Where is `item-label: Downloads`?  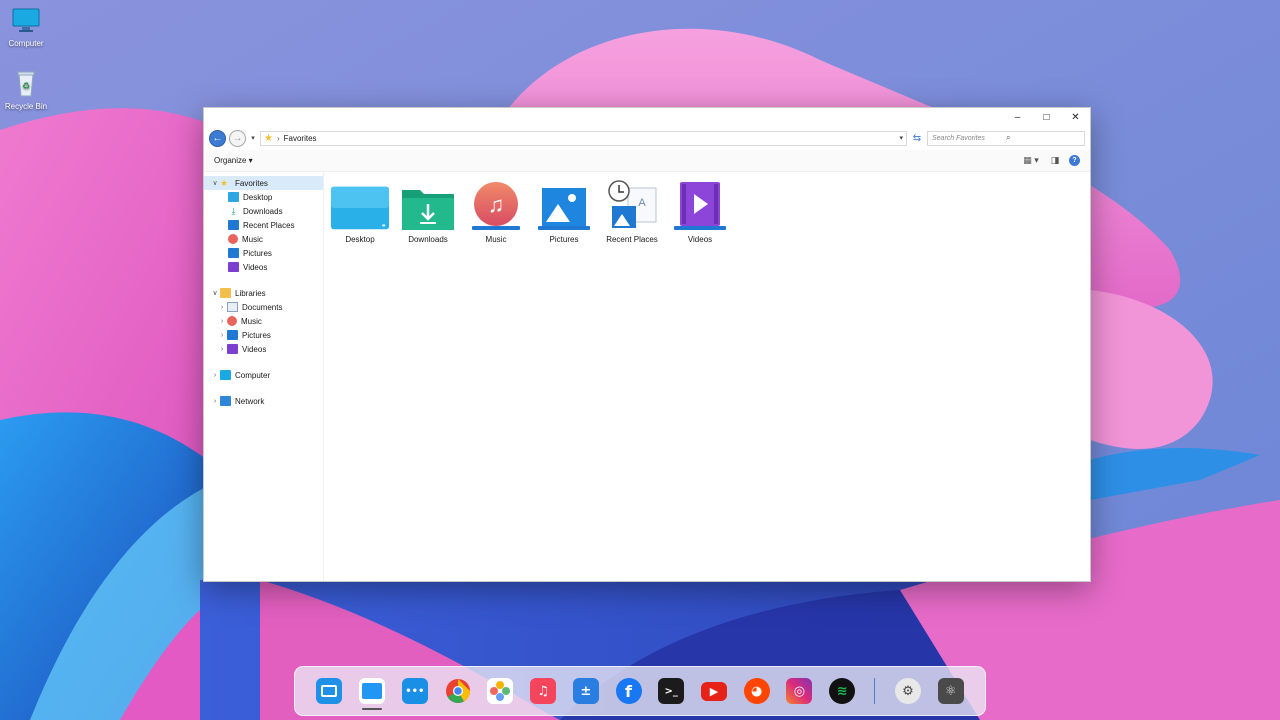
item-label: Downloads is located at coordinates (428, 239).